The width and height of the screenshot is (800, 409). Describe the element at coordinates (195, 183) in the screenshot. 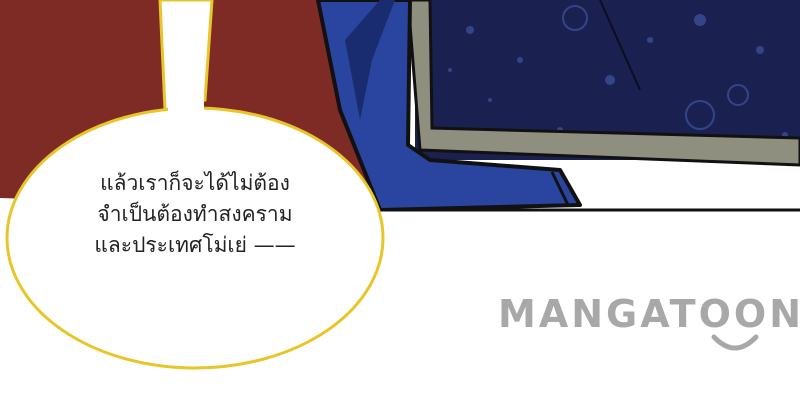

I see `speech-line-1: แล้วเราก็จะได้ไม่ต้อง` at that location.